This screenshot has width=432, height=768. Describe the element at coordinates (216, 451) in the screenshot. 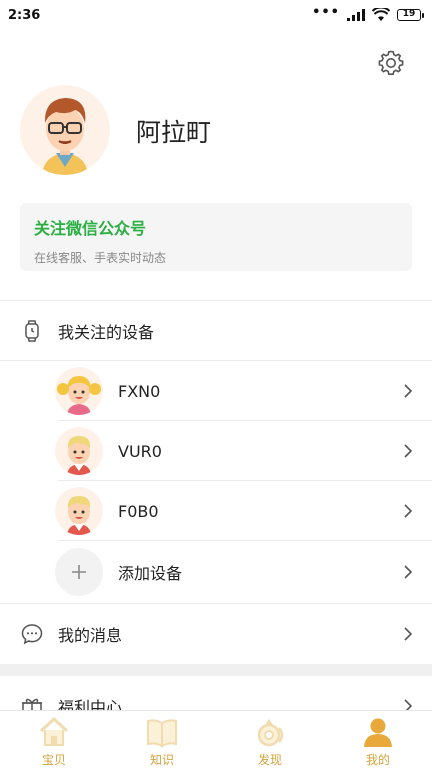

I see `device-row: VUR0` at that location.